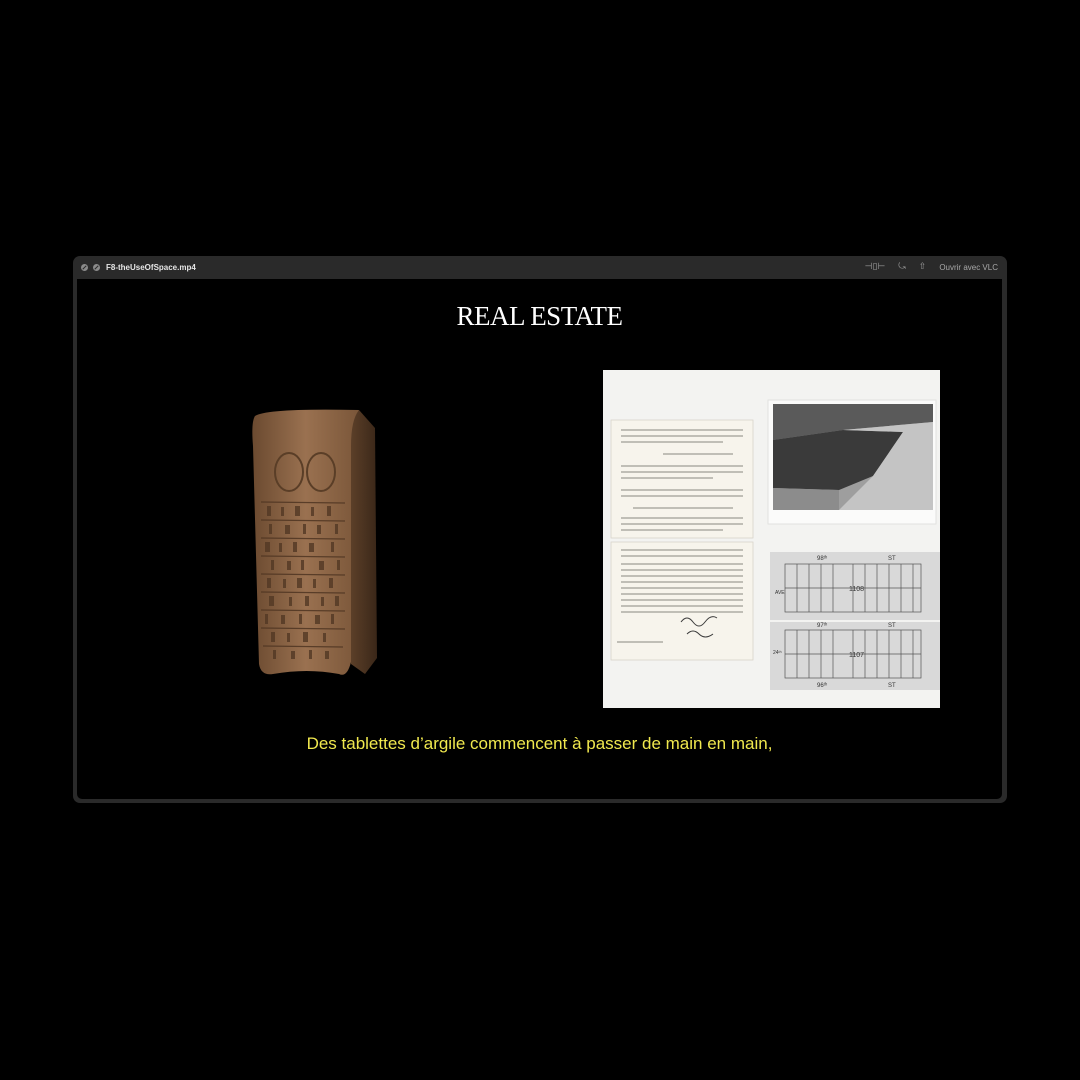  Describe the element at coordinates (96, 267) in the screenshot. I see `minimize-icon` at that location.